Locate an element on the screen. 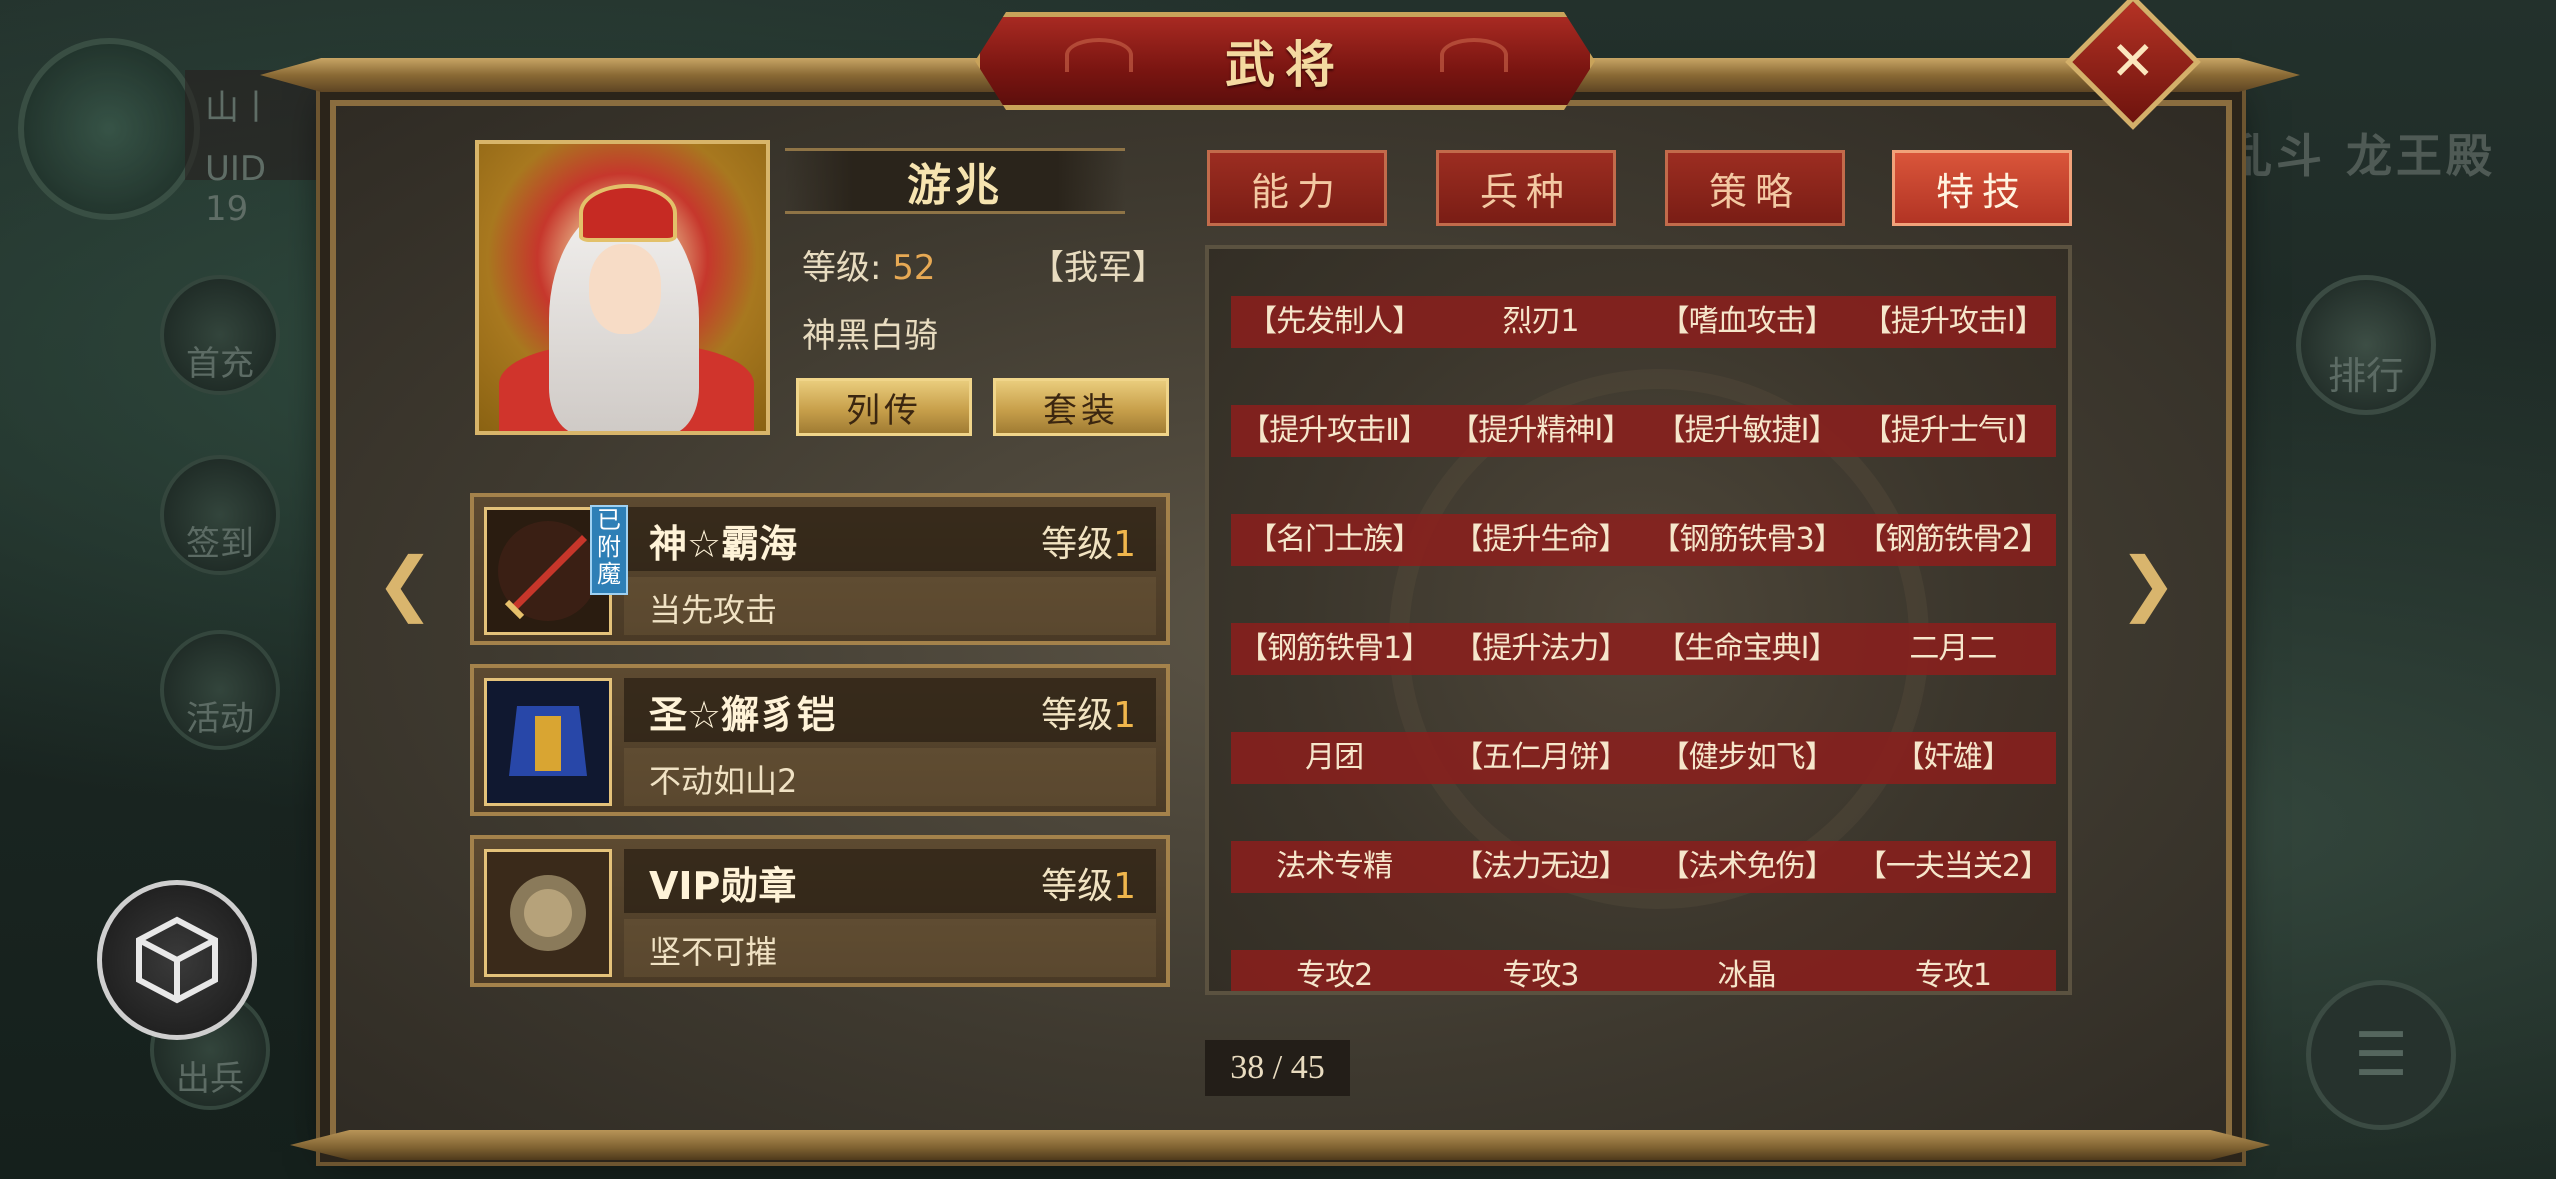  skill-row: 【名门士族】 【提升生命】 【钢筋铁骨3】 【钢筋铁骨2】 is located at coordinates (1643, 540).